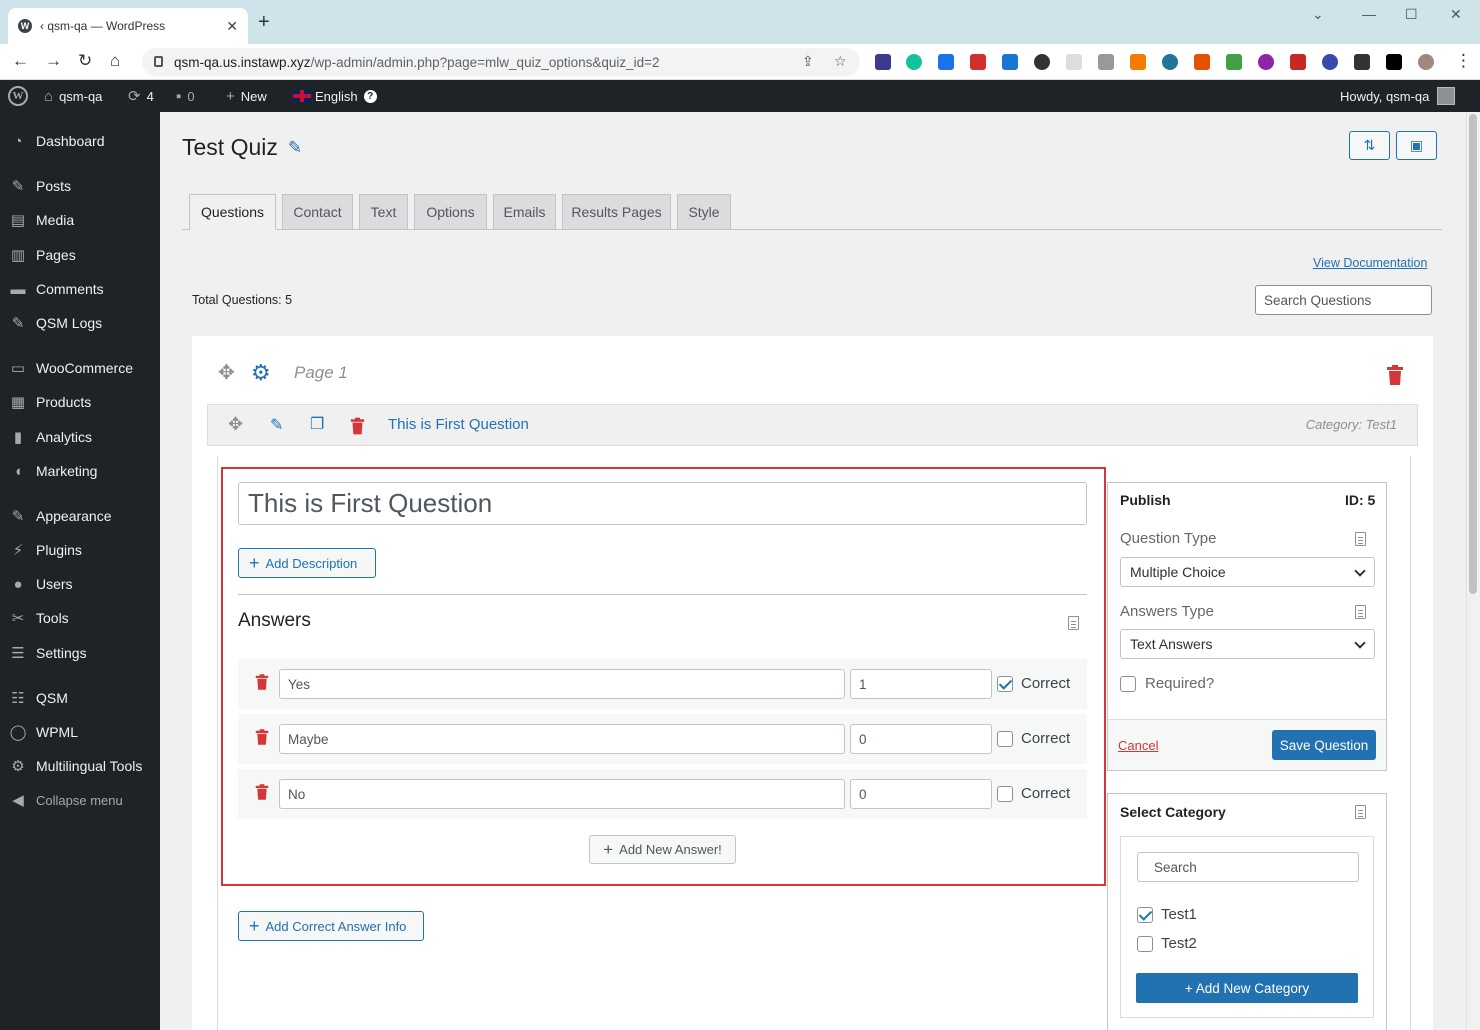 Image resolution: width=1480 pixels, height=1030 pixels. Describe the element at coordinates (1073, 623) in the screenshot. I see `answers-help-doc-icon` at that location.